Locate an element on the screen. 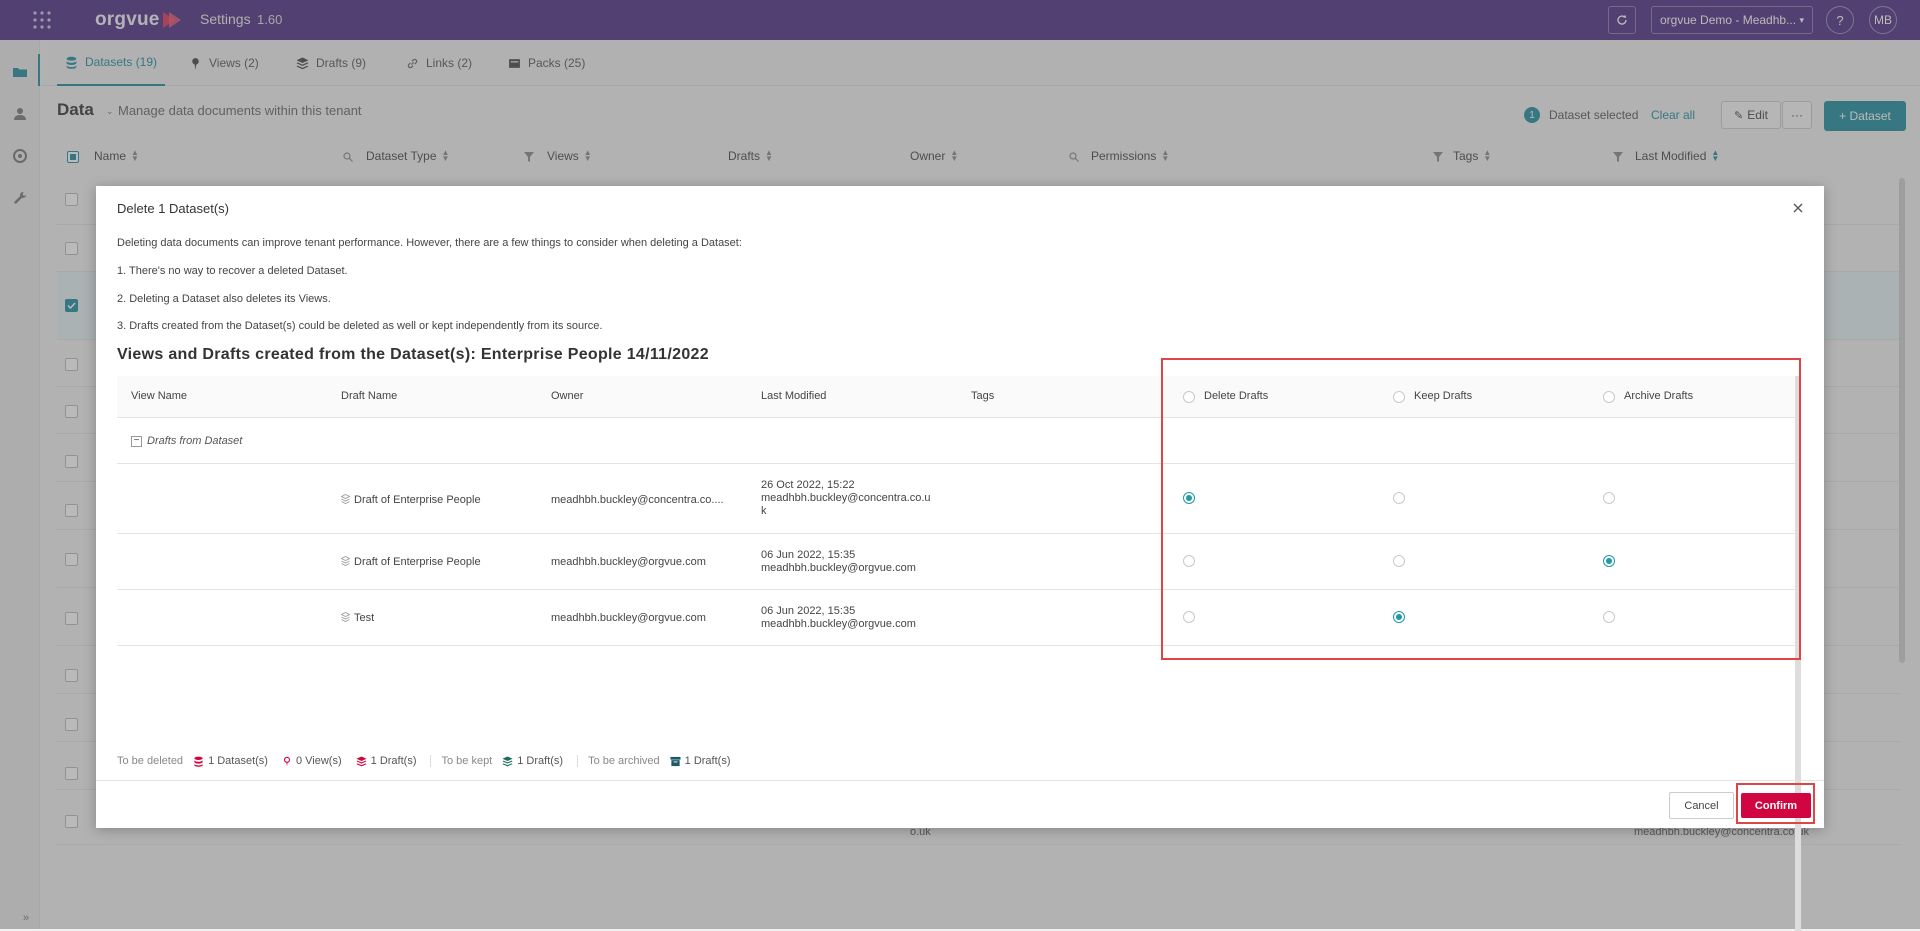 This screenshot has width=1920, height=931. pin-icon is located at coordinates (287, 761).